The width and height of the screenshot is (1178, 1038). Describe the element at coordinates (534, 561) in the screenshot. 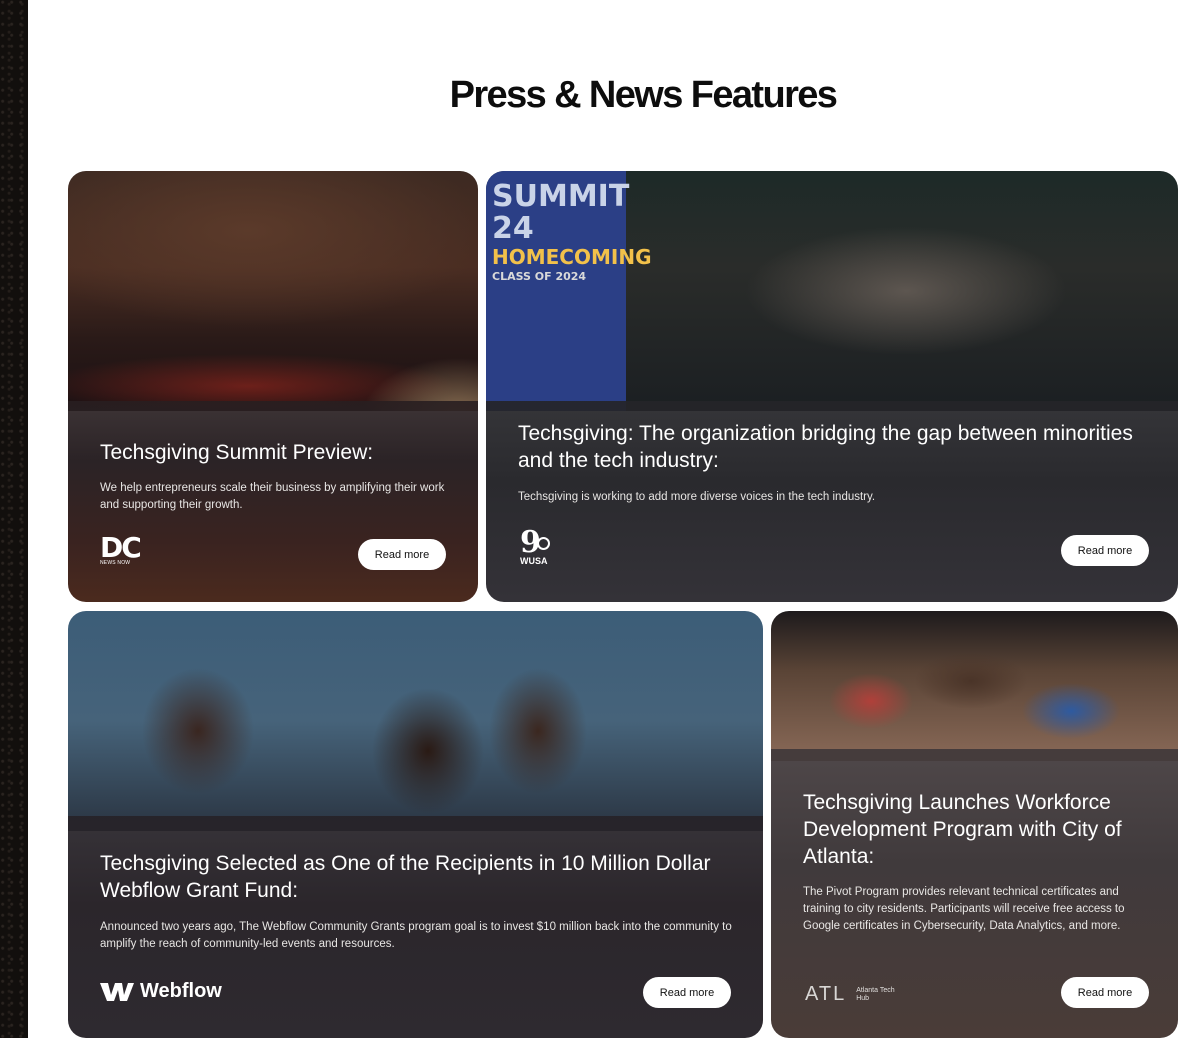

I see `logo-sub: WUSA` at that location.